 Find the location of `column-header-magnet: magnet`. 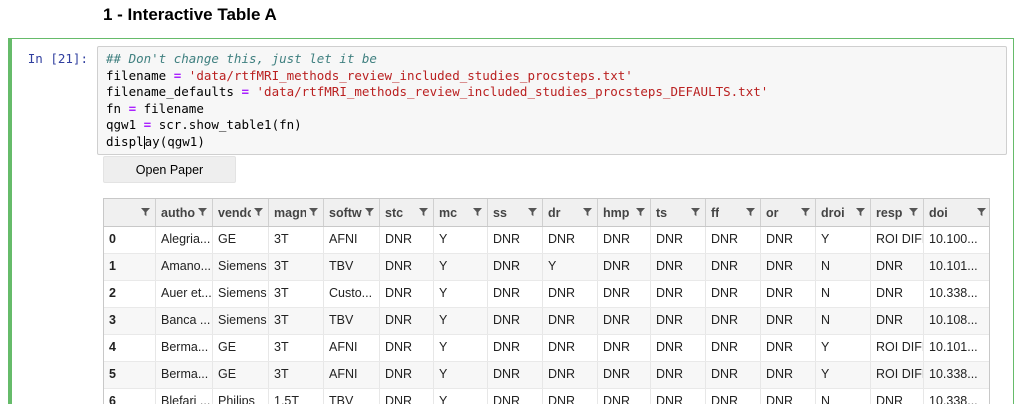

column-header-magnet: magnet is located at coordinates (296, 212).